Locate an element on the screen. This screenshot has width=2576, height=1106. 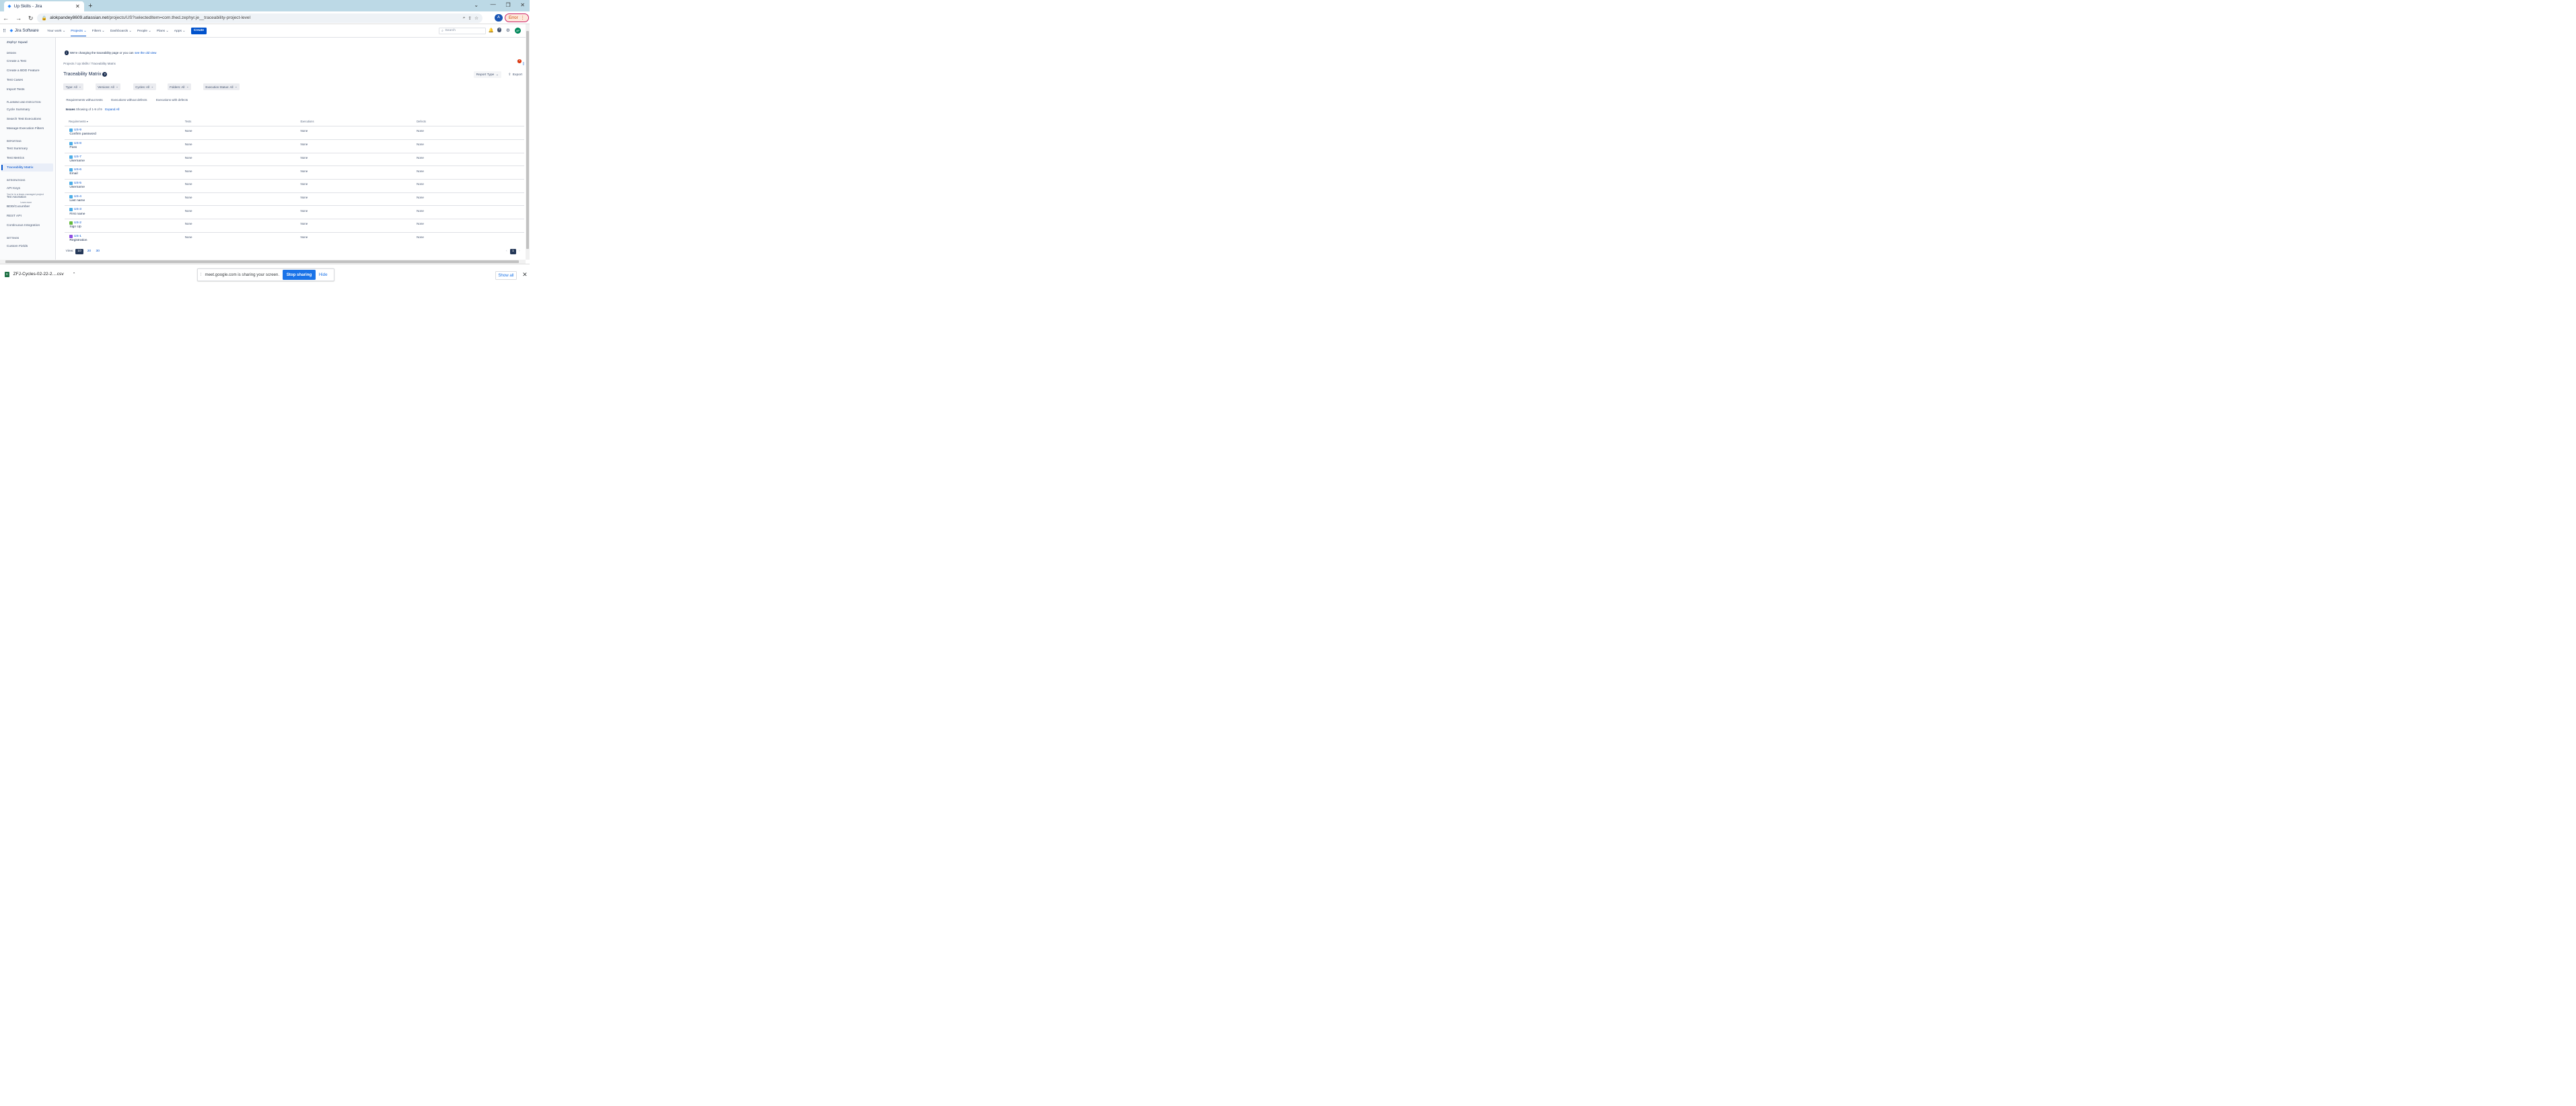
export-icon: ⇪ is located at coordinates (509, 75).